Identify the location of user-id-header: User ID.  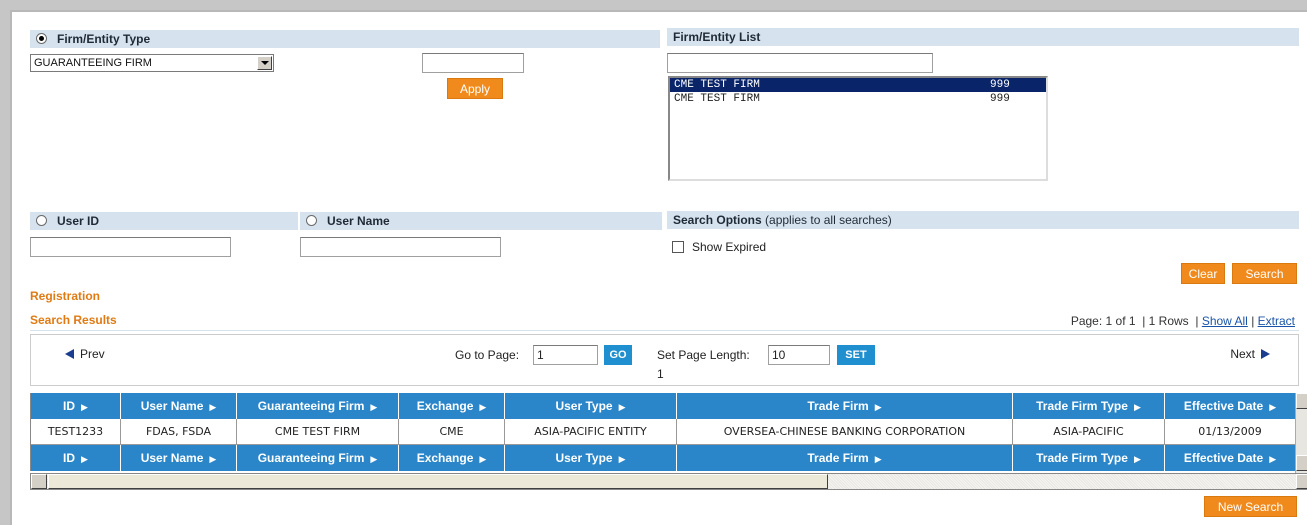
(164, 221).